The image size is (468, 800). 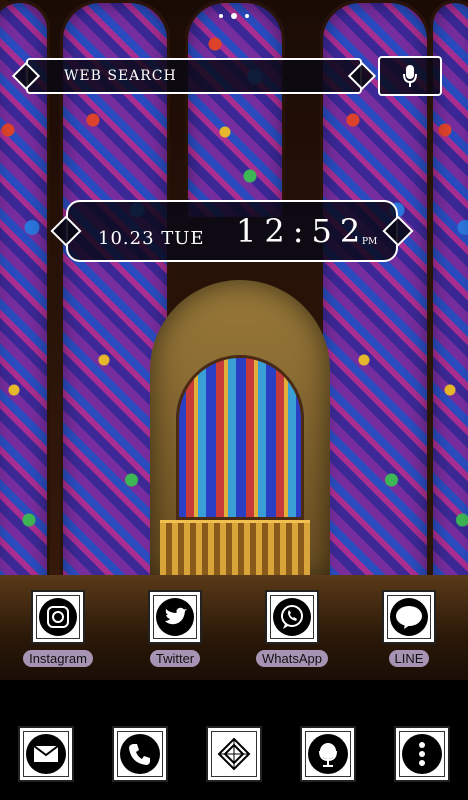 I want to click on app-label: Instagram, so click(x=58, y=658).